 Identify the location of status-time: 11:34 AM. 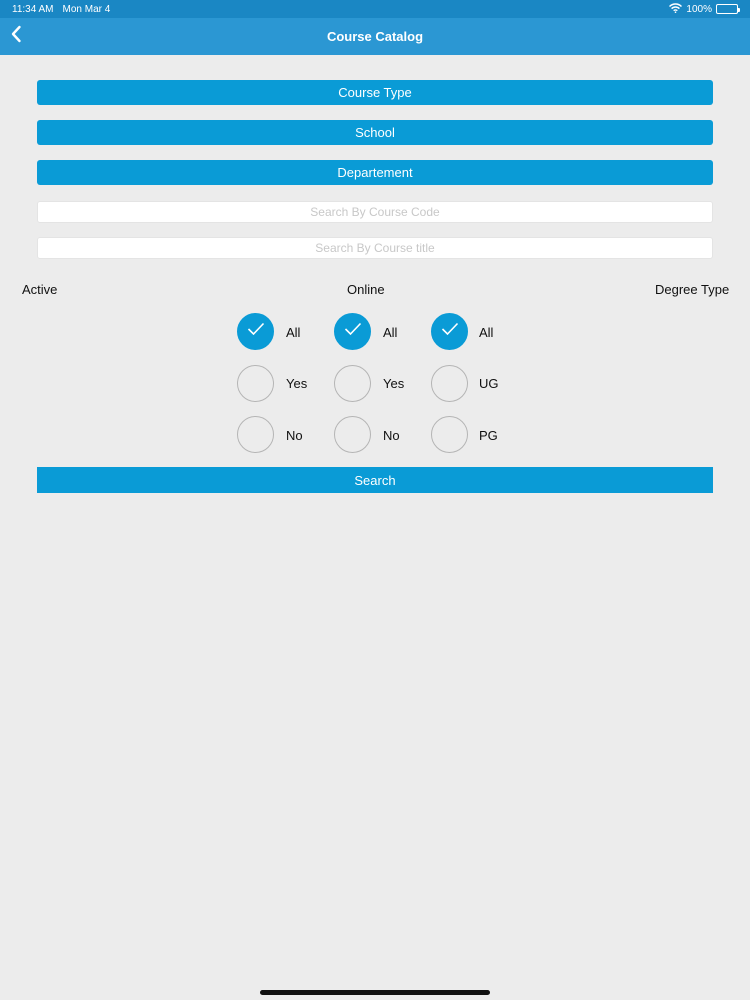
(33, 9).